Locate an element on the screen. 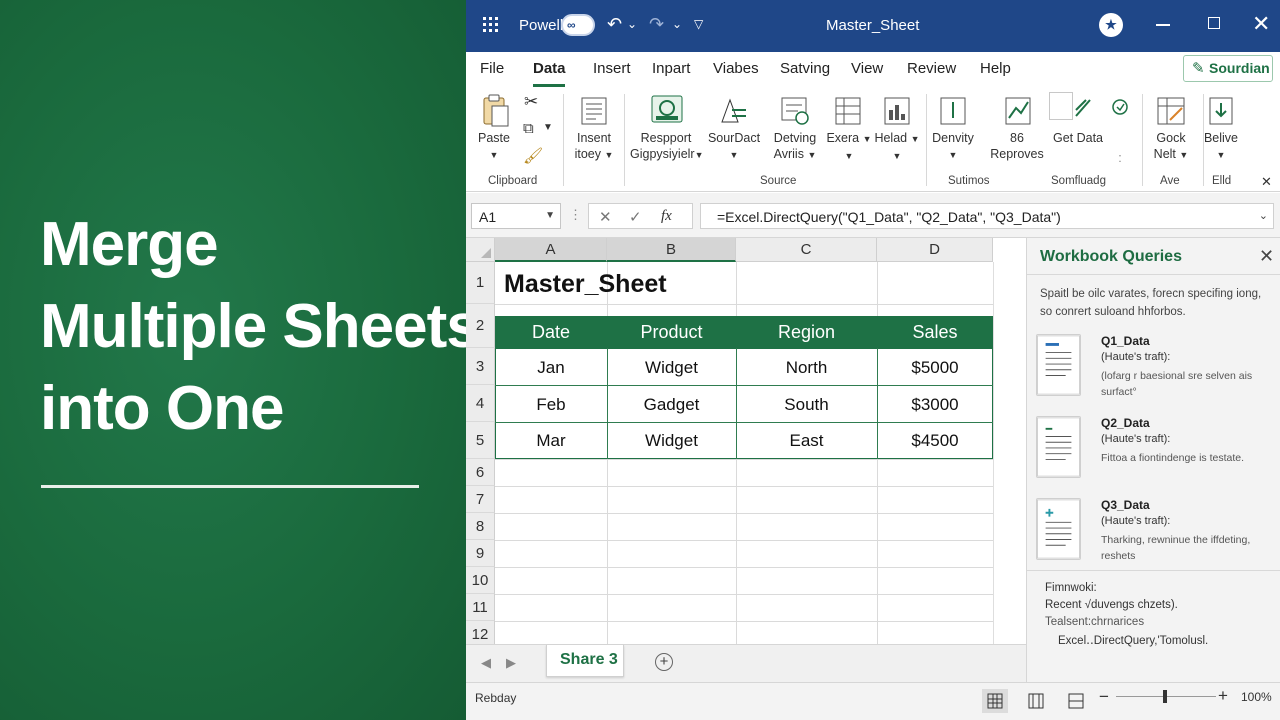 The image size is (1280, 720). exera-icon is located at coordinates (848, 111).